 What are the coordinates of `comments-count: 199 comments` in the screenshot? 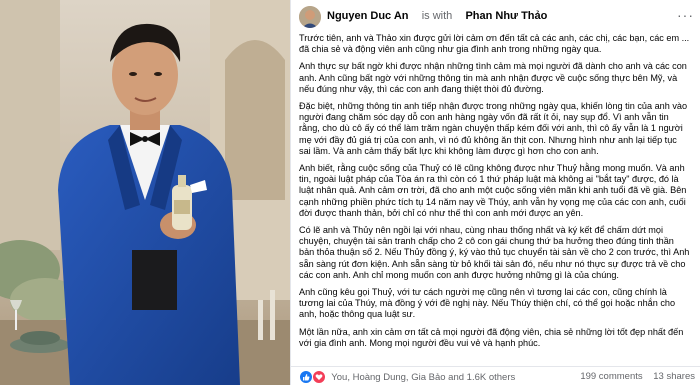 It's located at (611, 376).